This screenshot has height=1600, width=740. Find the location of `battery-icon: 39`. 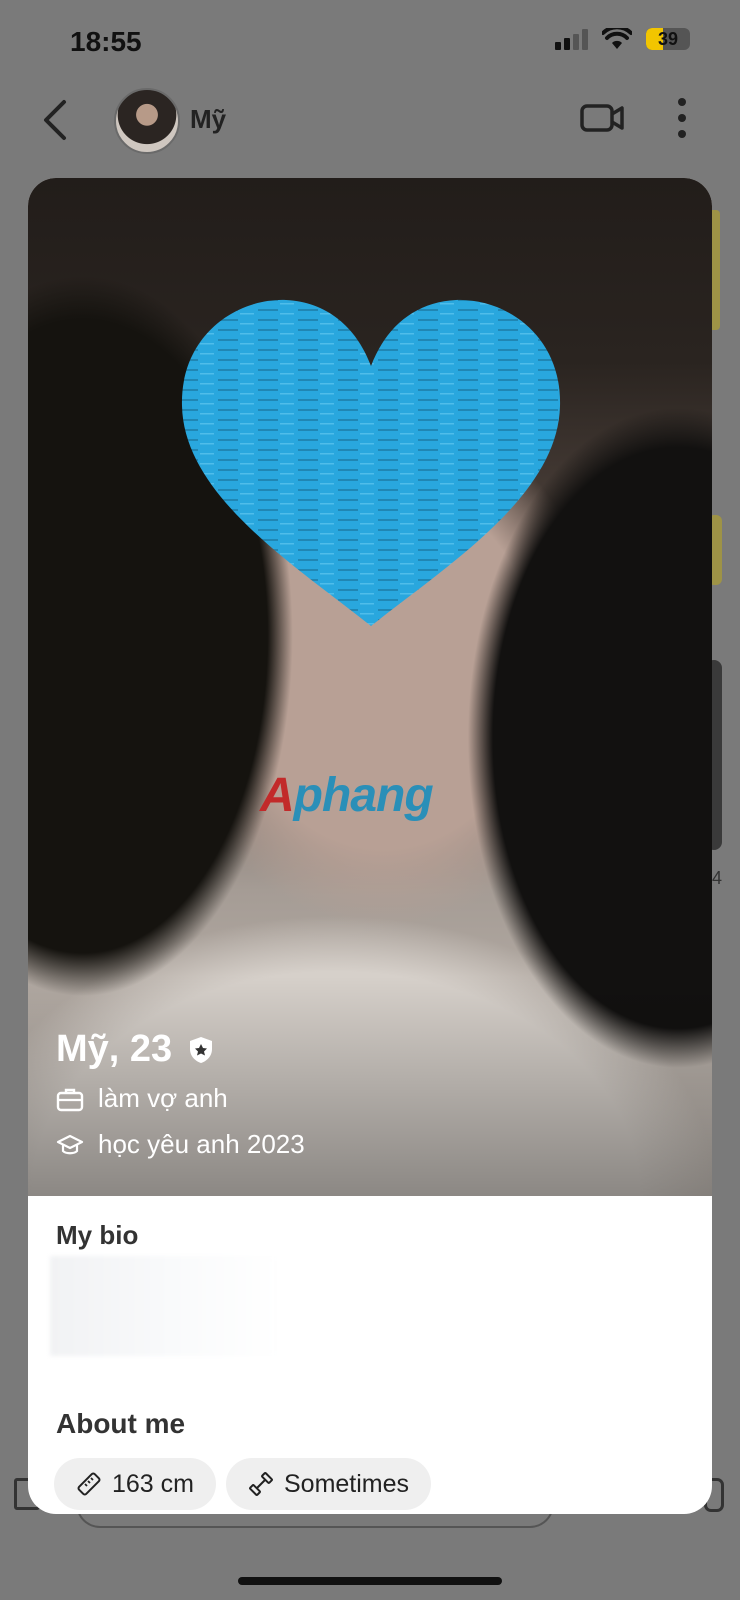

battery-icon: 39 is located at coordinates (668, 39).